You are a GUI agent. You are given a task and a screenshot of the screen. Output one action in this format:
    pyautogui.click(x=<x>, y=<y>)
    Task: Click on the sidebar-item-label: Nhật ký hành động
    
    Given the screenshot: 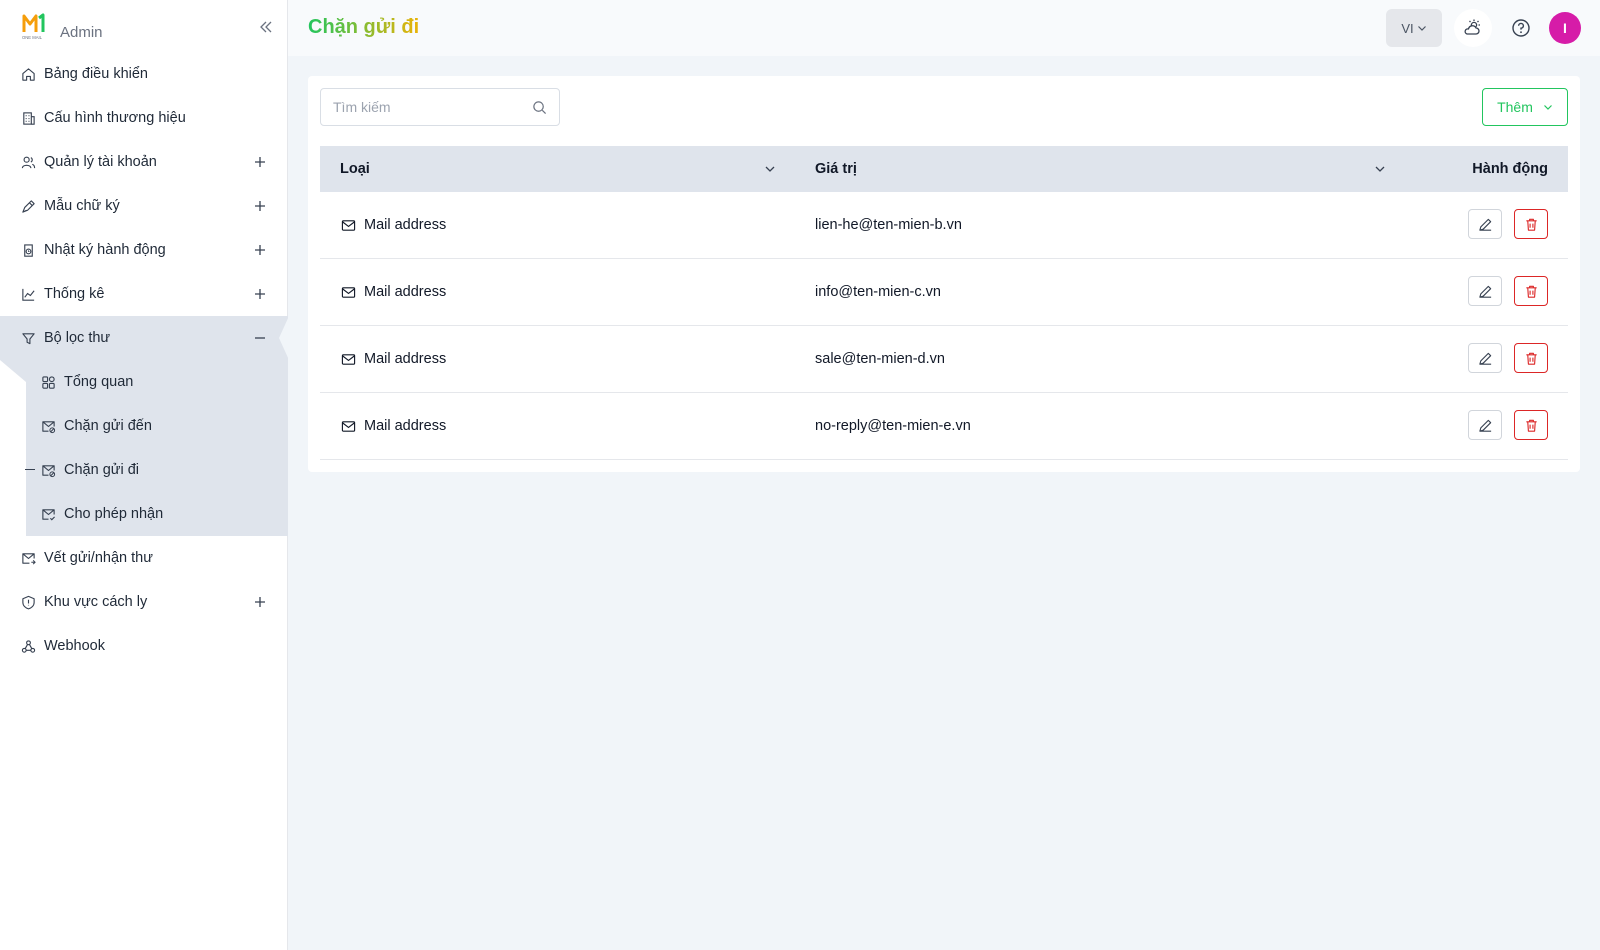 What is the action you would take?
    pyautogui.click(x=105, y=250)
    